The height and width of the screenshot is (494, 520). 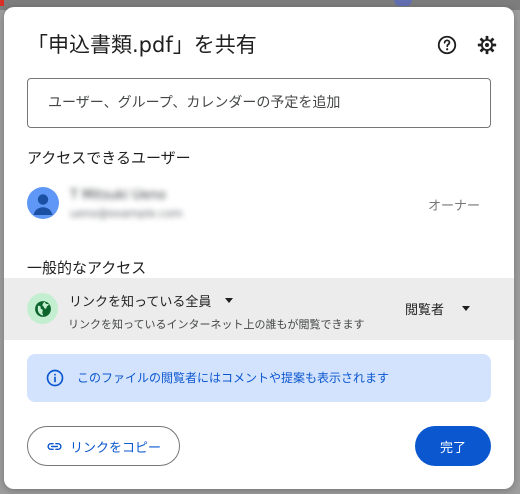 What do you see at coordinates (447, 45) in the screenshot?
I see `help-circle-icon` at bounding box center [447, 45].